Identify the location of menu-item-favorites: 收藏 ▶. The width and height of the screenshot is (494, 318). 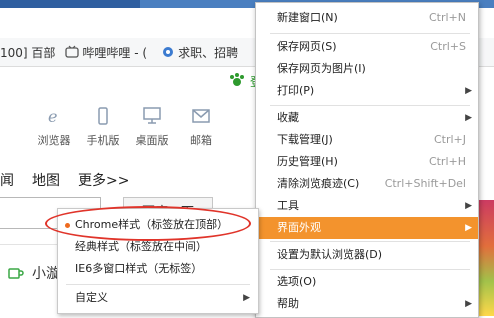
(367, 118).